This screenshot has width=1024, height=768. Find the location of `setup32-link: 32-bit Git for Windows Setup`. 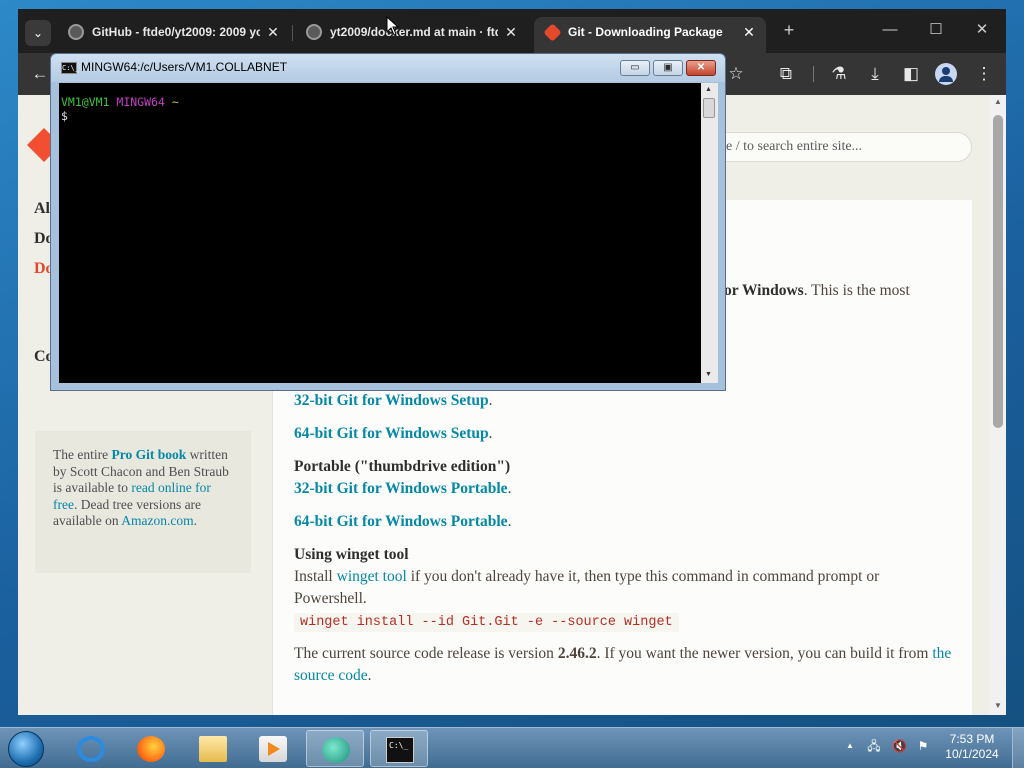

setup32-link: 32-bit Git for Windows Setup is located at coordinates (391, 400).